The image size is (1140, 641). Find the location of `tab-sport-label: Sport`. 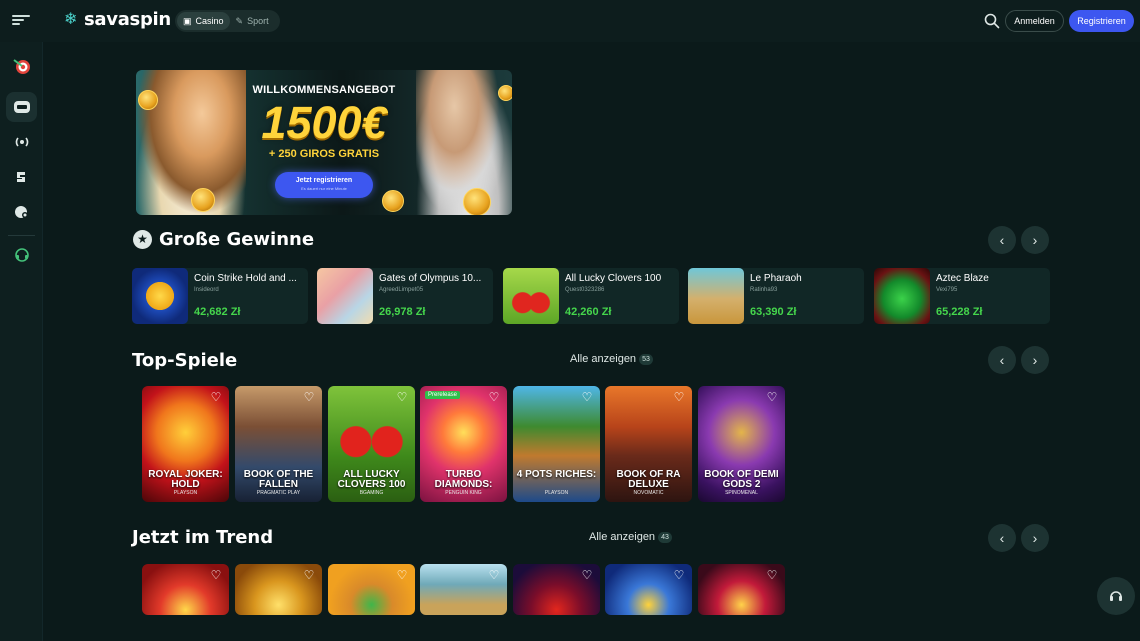

tab-sport-label: Sport is located at coordinates (258, 21).